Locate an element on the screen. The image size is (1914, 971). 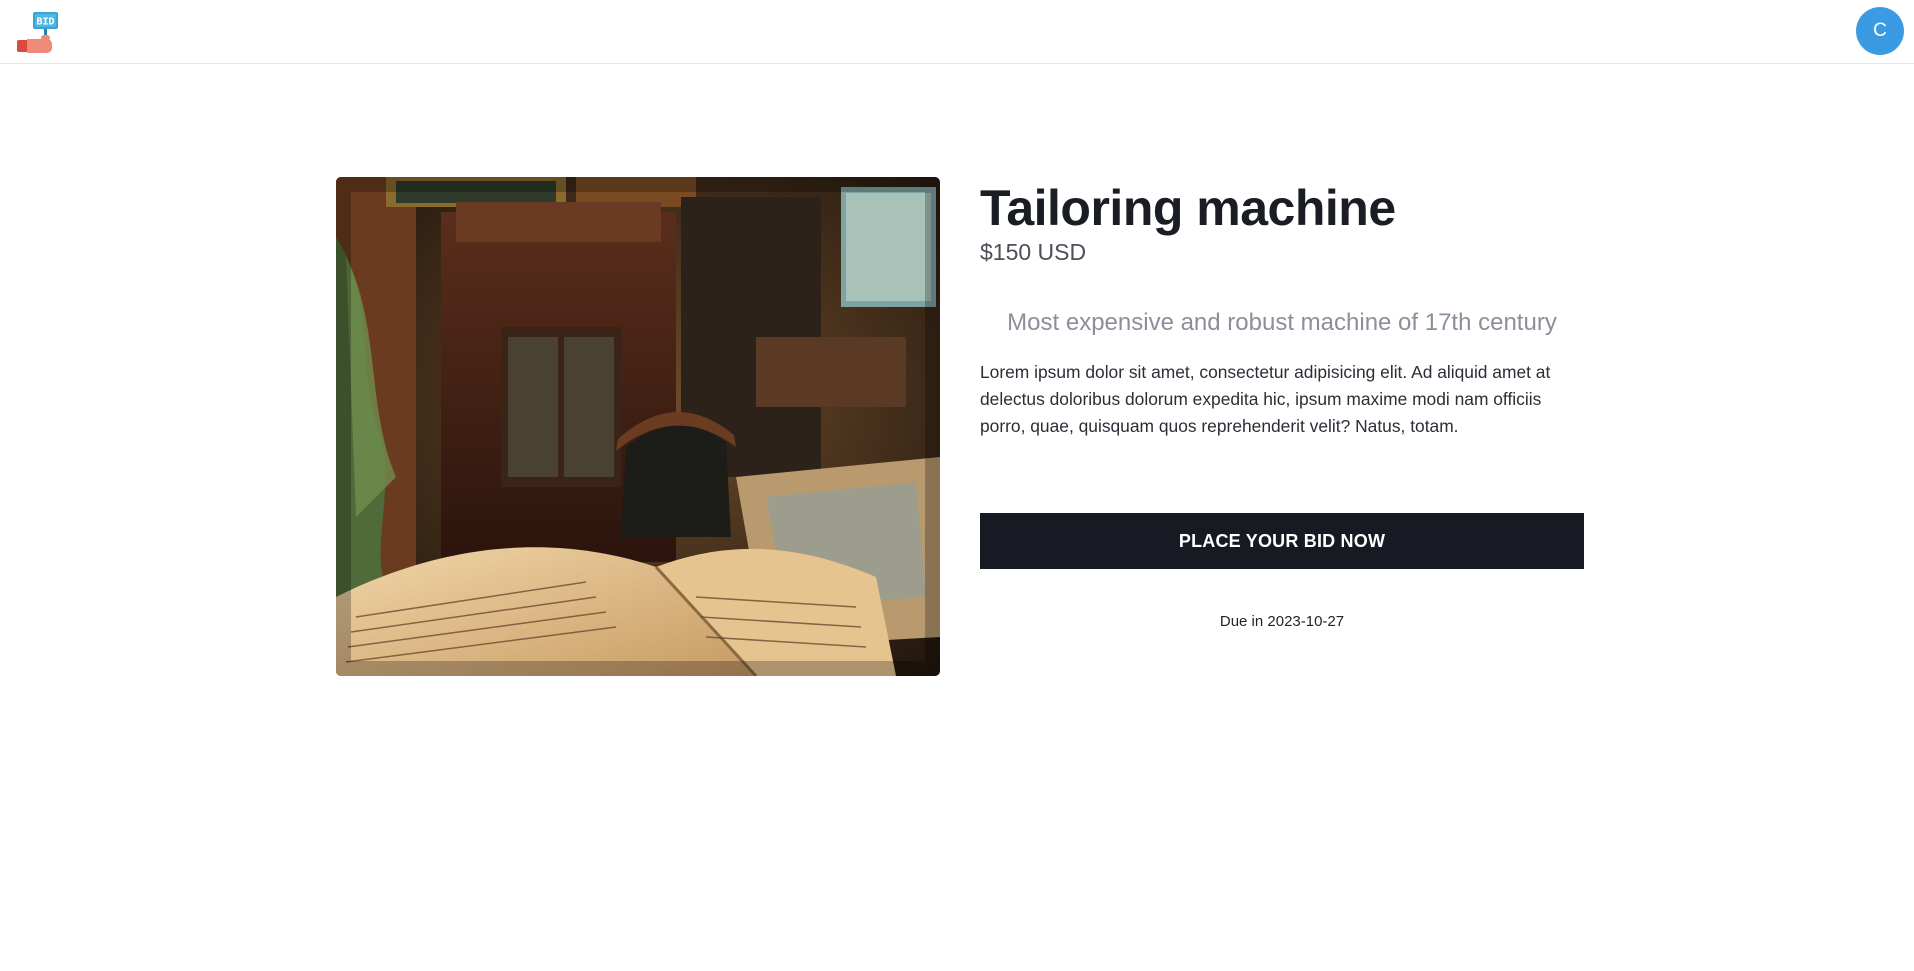
item-title: Tailoring machine is located at coordinates (1188, 208).